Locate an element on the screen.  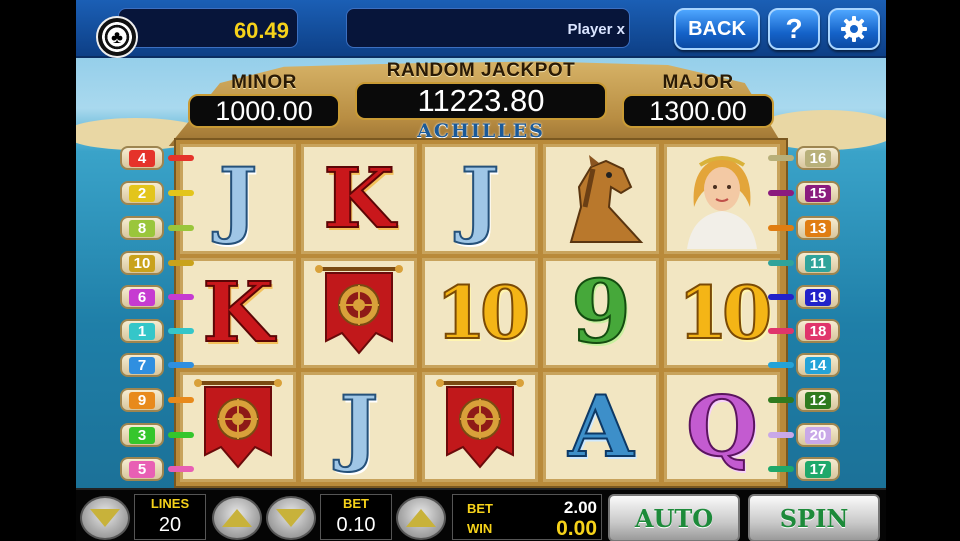
nine-symbol: 9 is located at coordinates (601, 312).